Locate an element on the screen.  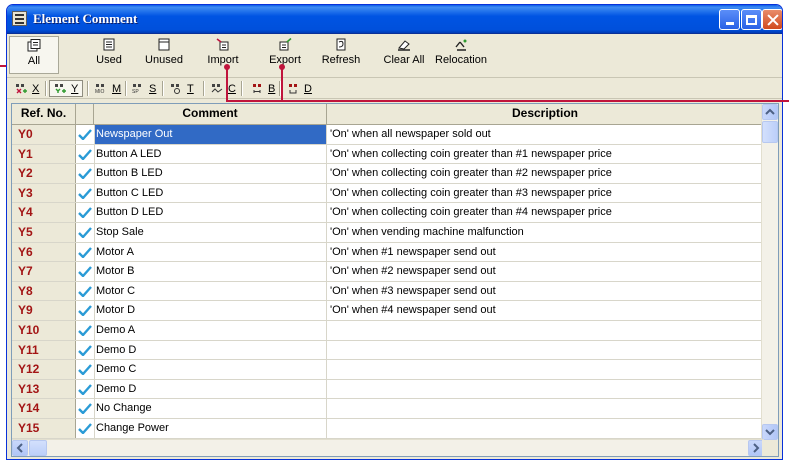
minimize-button is located at coordinates (729, 19).